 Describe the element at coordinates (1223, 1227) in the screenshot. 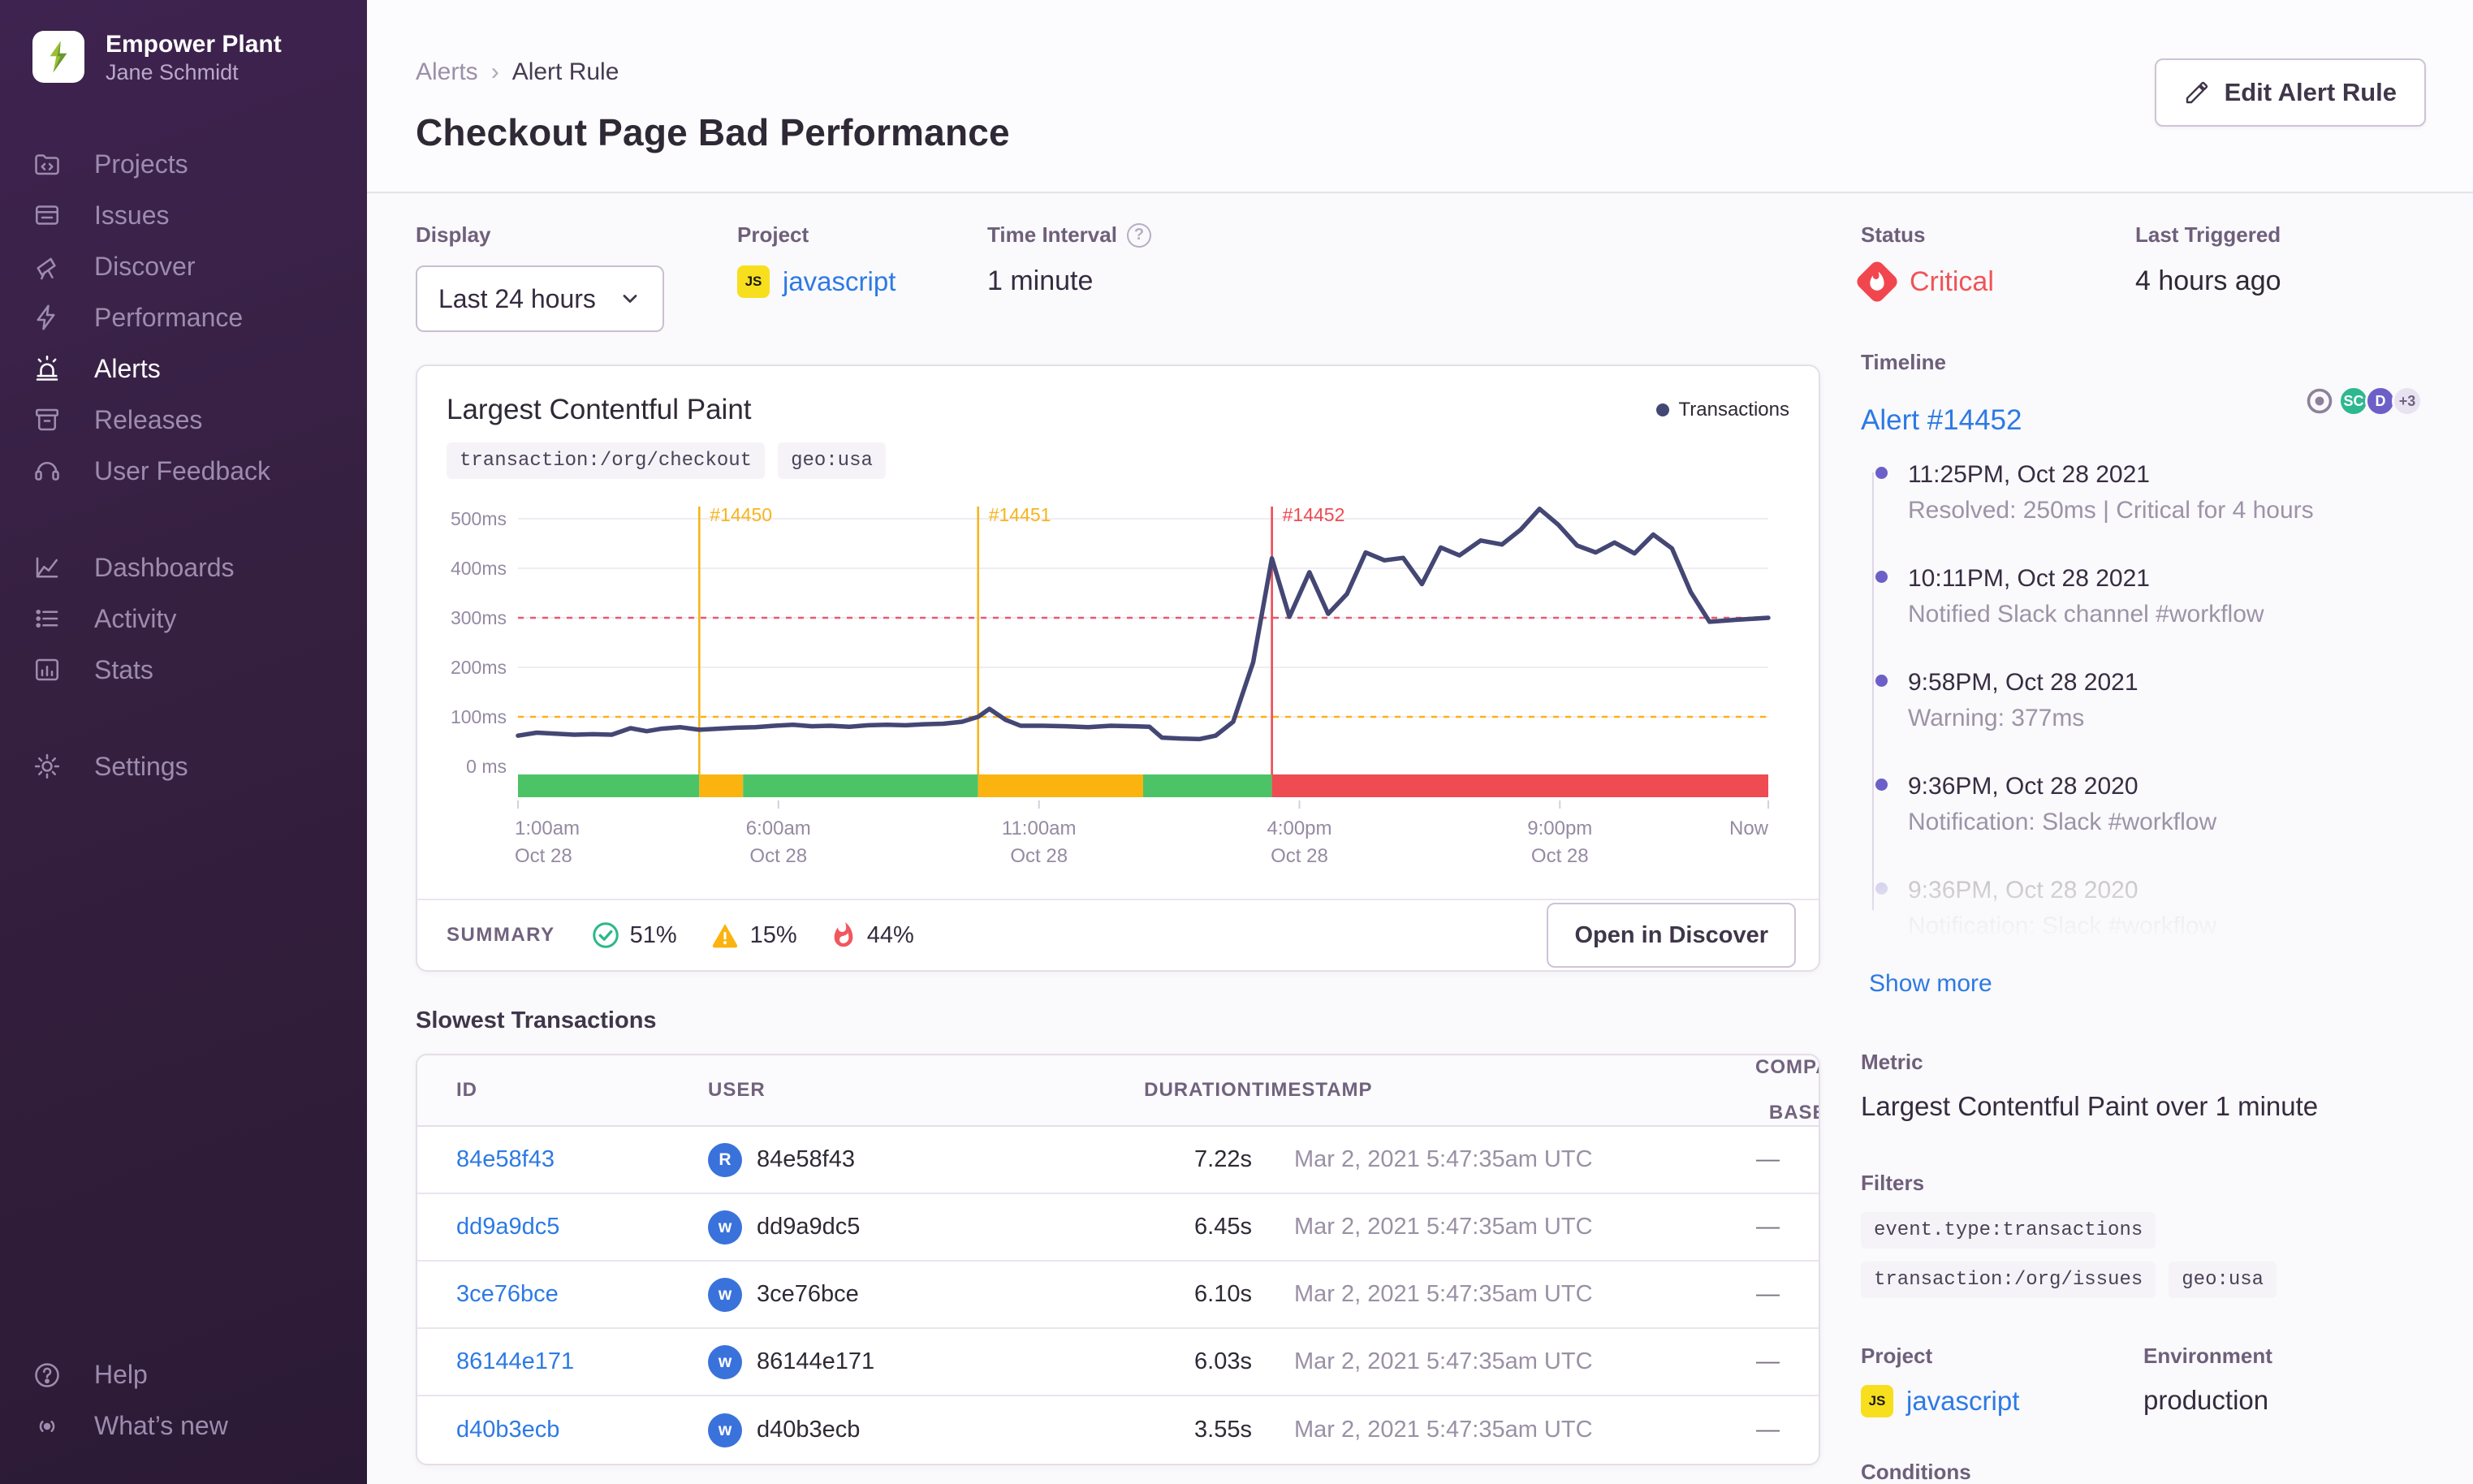

I see `duration-value: 6.45s` at that location.